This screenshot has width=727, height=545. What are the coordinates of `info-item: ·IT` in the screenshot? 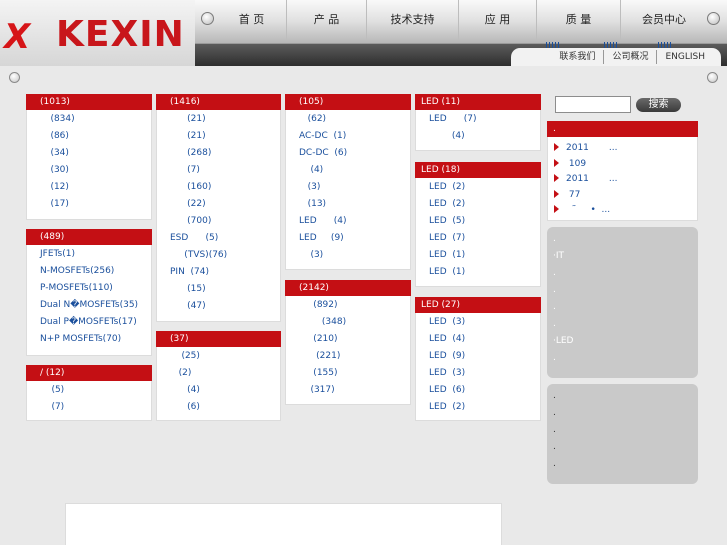 It's located at (622, 256).